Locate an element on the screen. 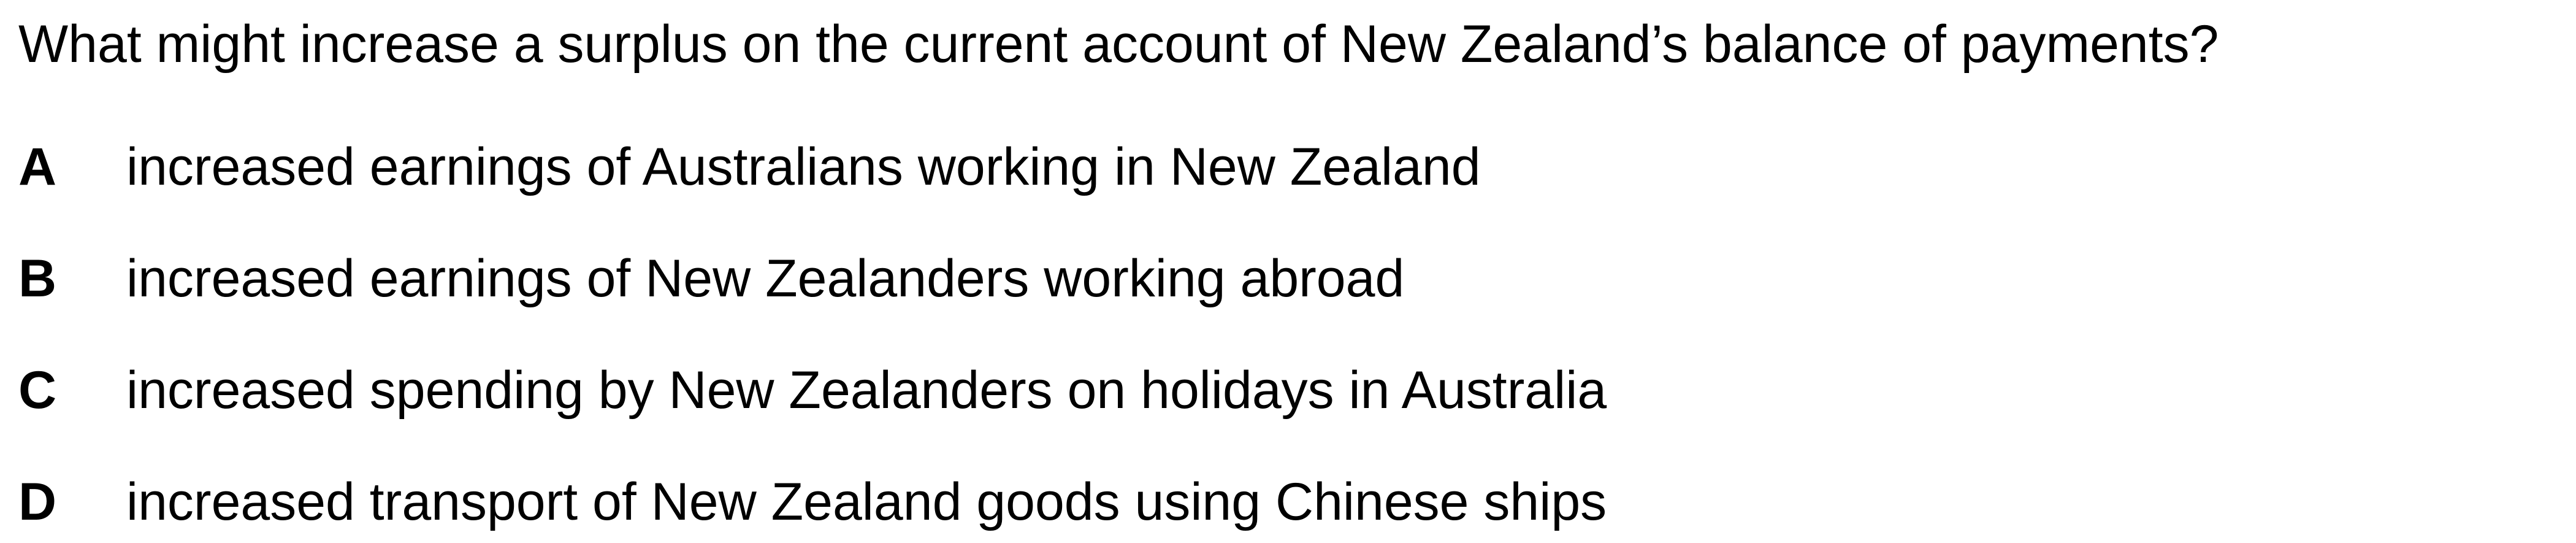  option-letter: A is located at coordinates (37, 166).